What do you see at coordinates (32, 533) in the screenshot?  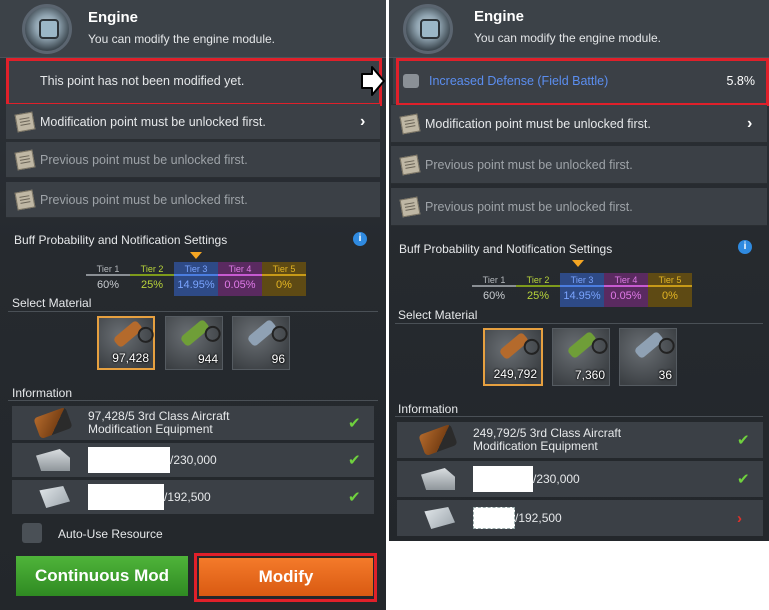 I see `auto-use-checkbox` at bounding box center [32, 533].